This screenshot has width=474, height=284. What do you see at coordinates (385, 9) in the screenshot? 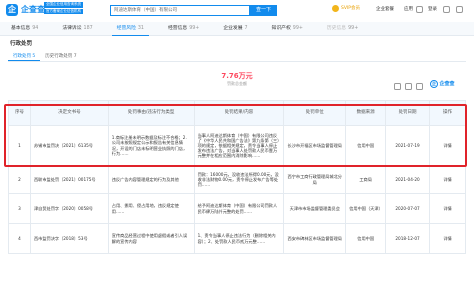
I see `nav-enterprise-package: 企业套餐` at bounding box center [385, 9].